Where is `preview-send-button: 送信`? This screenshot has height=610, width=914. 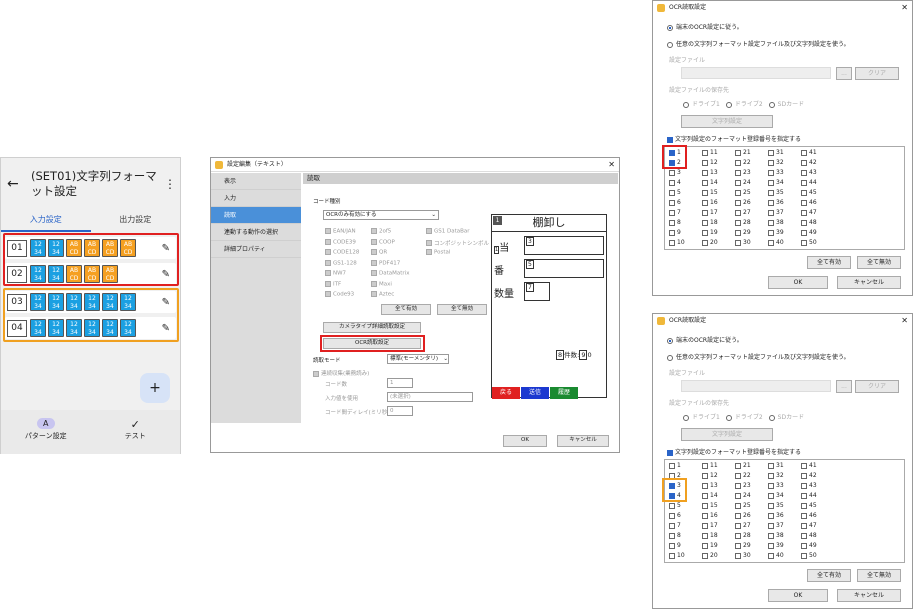
preview-send-button: 送信 is located at coordinates (535, 393).